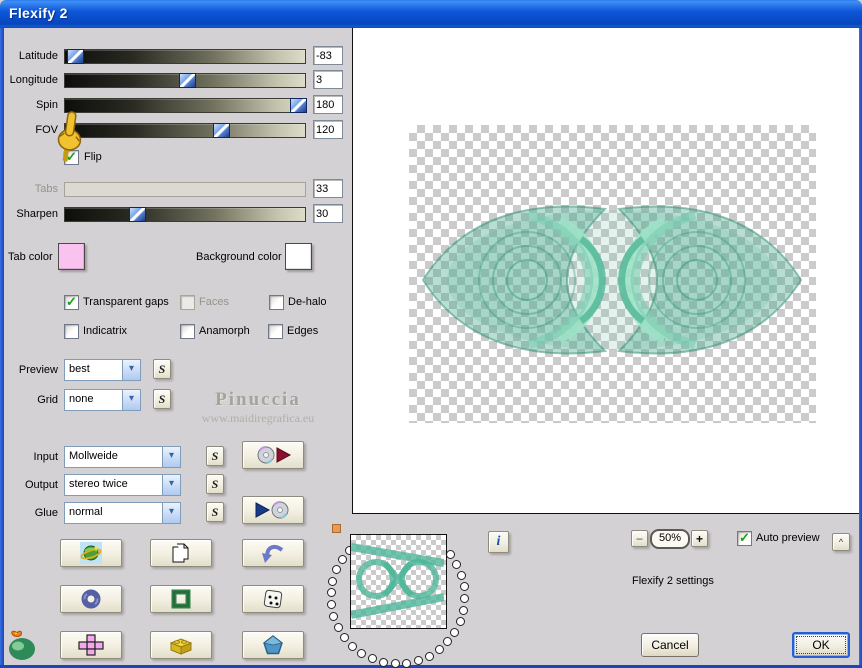  What do you see at coordinates (38, 56) in the screenshot?
I see `latitude-label: Latitude` at bounding box center [38, 56].